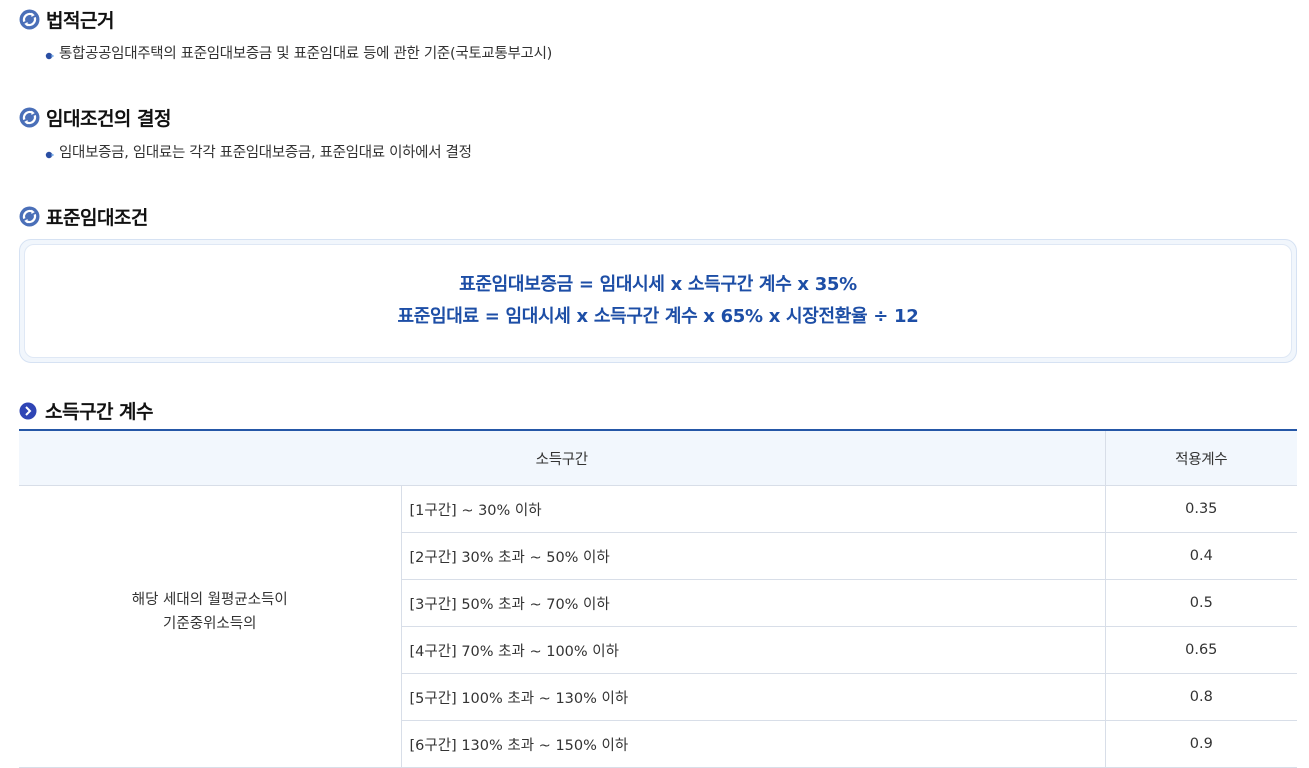  I want to click on section-title-lease-terms: 임대조건의 결정, so click(95, 117).